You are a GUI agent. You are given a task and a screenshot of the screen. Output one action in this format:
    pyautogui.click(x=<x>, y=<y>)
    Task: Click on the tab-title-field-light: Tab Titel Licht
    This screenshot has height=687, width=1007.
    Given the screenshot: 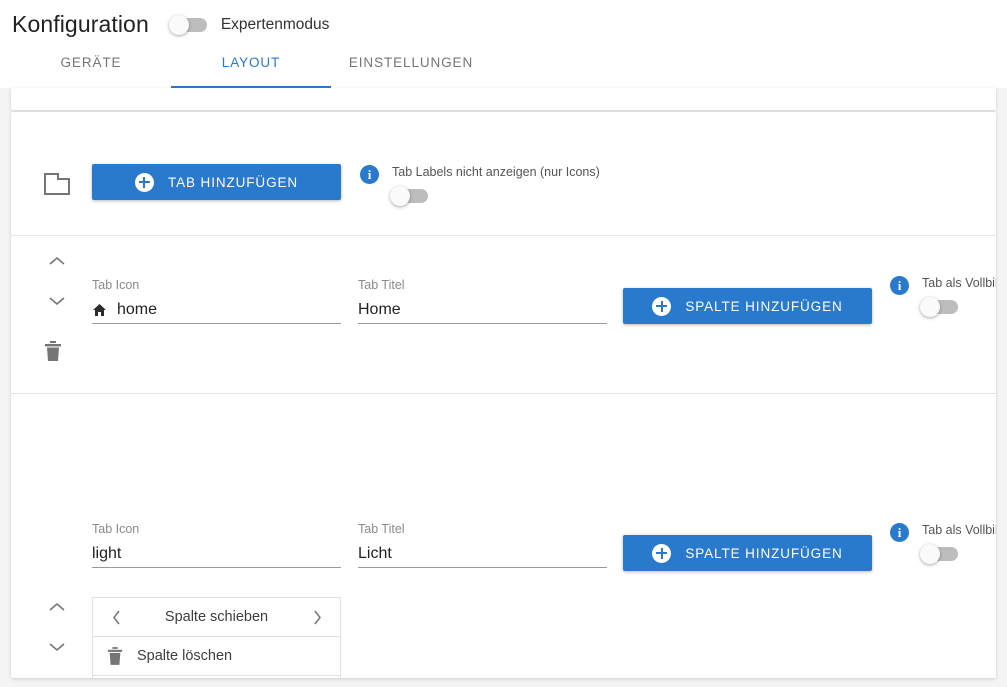 What is the action you would take?
    pyautogui.click(x=482, y=545)
    